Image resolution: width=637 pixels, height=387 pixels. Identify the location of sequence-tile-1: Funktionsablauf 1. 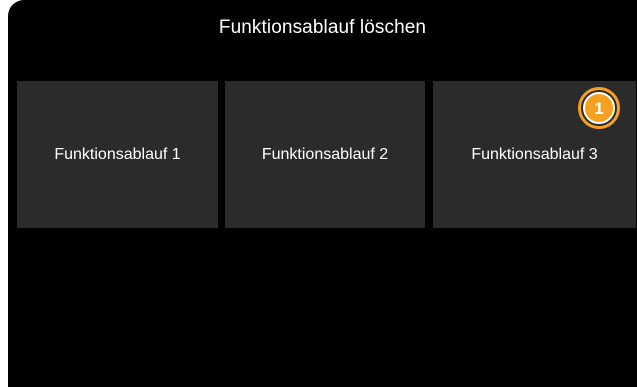
(117, 154).